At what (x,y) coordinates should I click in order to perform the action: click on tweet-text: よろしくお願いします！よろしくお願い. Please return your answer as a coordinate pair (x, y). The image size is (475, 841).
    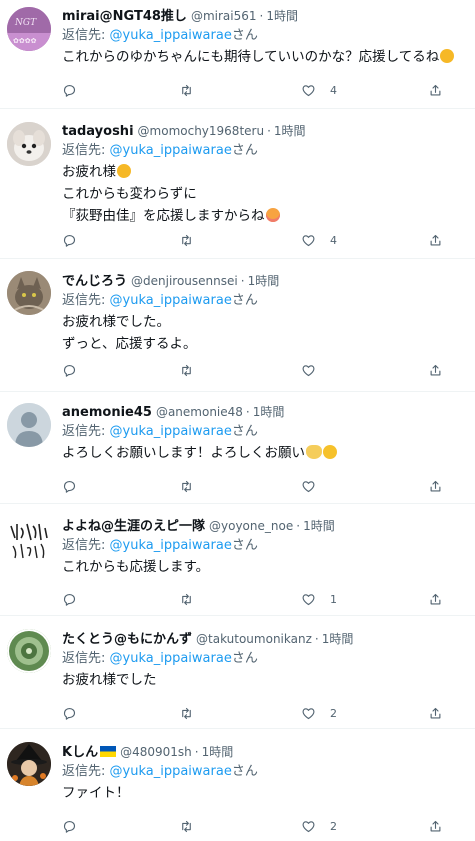
    Looking at the image, I should click on (264, 453).